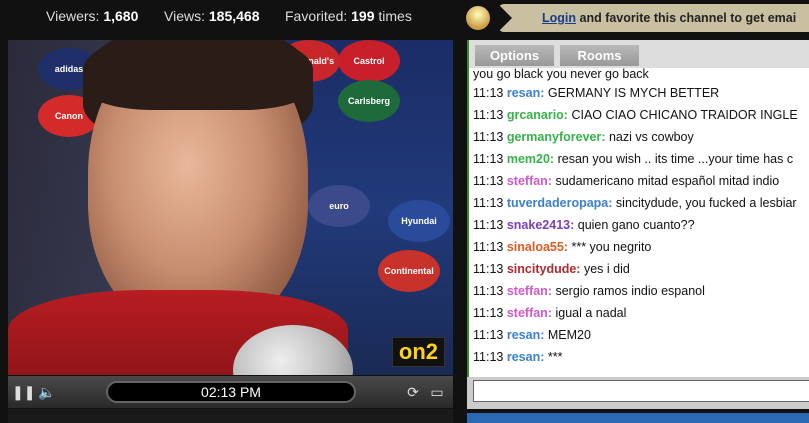  Describe the element at coordinates (537, 115) in the screenshot. I see `message-username: grcanario:` at that location.